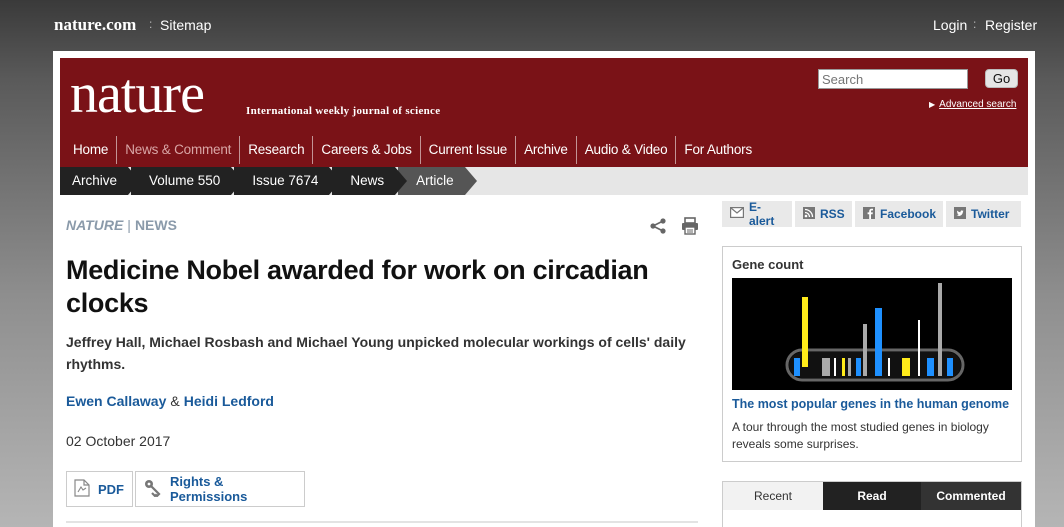  I want to click on advanced-search-label: Advanced search, so click(978, 104).